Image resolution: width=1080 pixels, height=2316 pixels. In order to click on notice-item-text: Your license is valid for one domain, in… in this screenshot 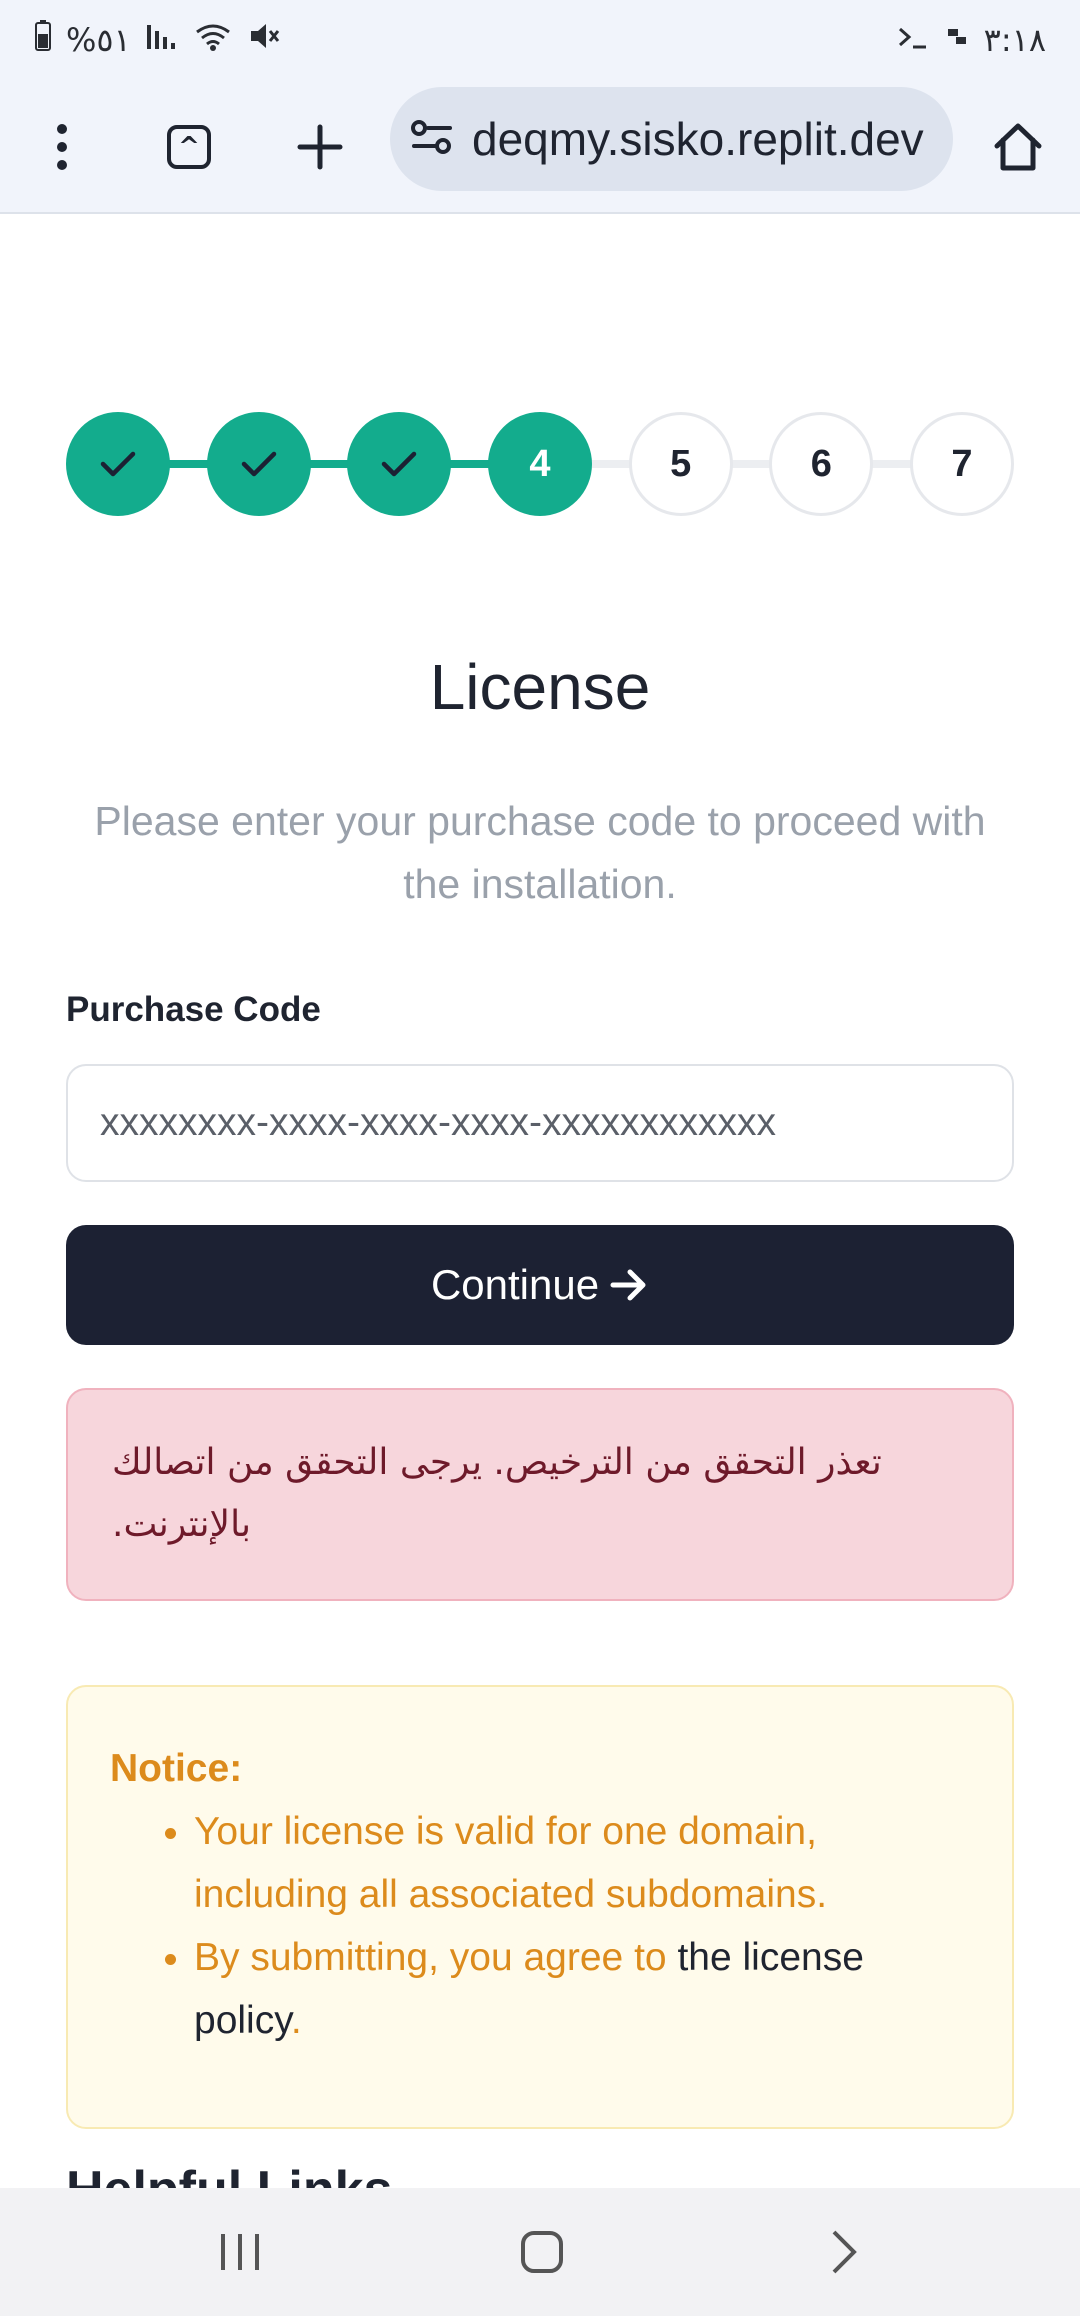, I will do `click(511, 1863)`.